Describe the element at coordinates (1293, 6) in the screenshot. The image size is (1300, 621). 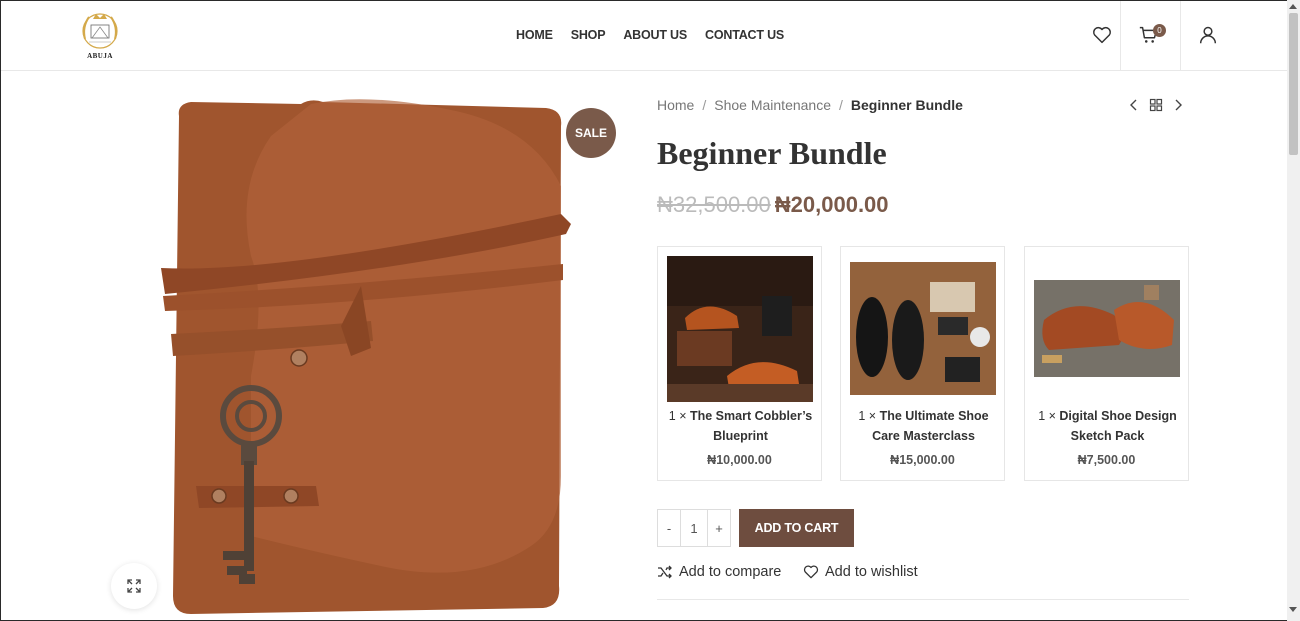
I see `scroll-up-arrow-icon` at that location.